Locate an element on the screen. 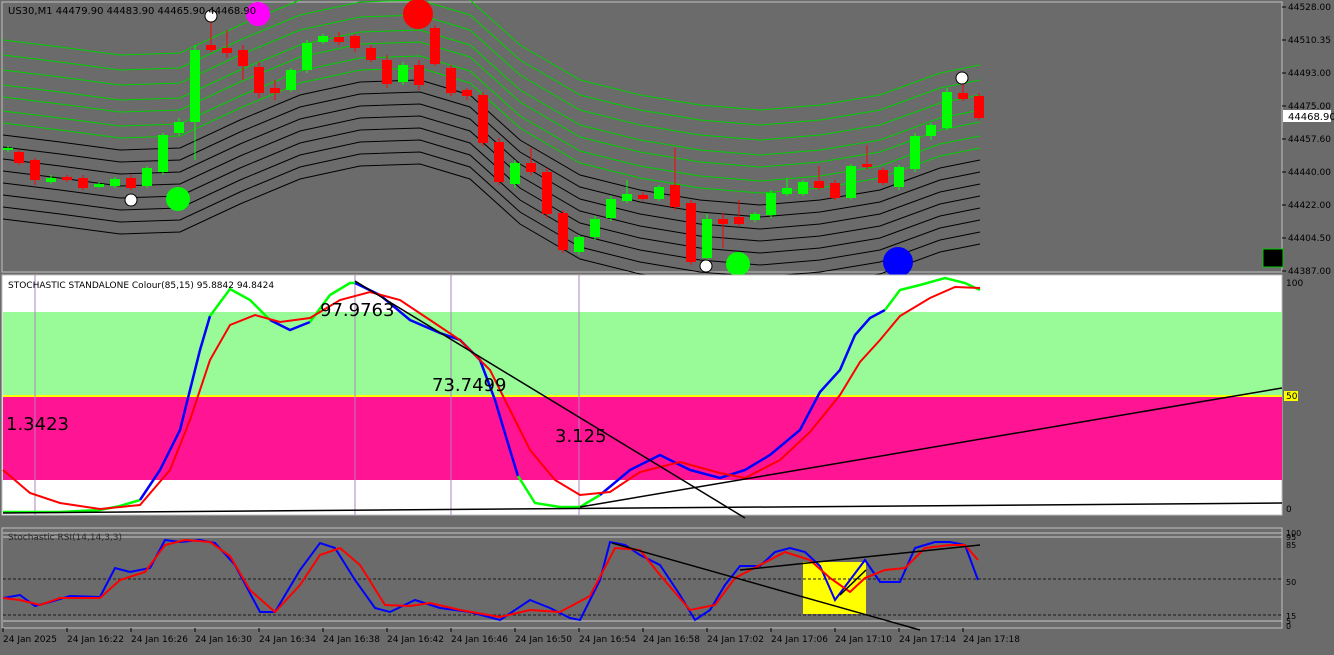  rsi-title: Stochastic RSI(14,14,3,3) is located at coordinates (65, 538).